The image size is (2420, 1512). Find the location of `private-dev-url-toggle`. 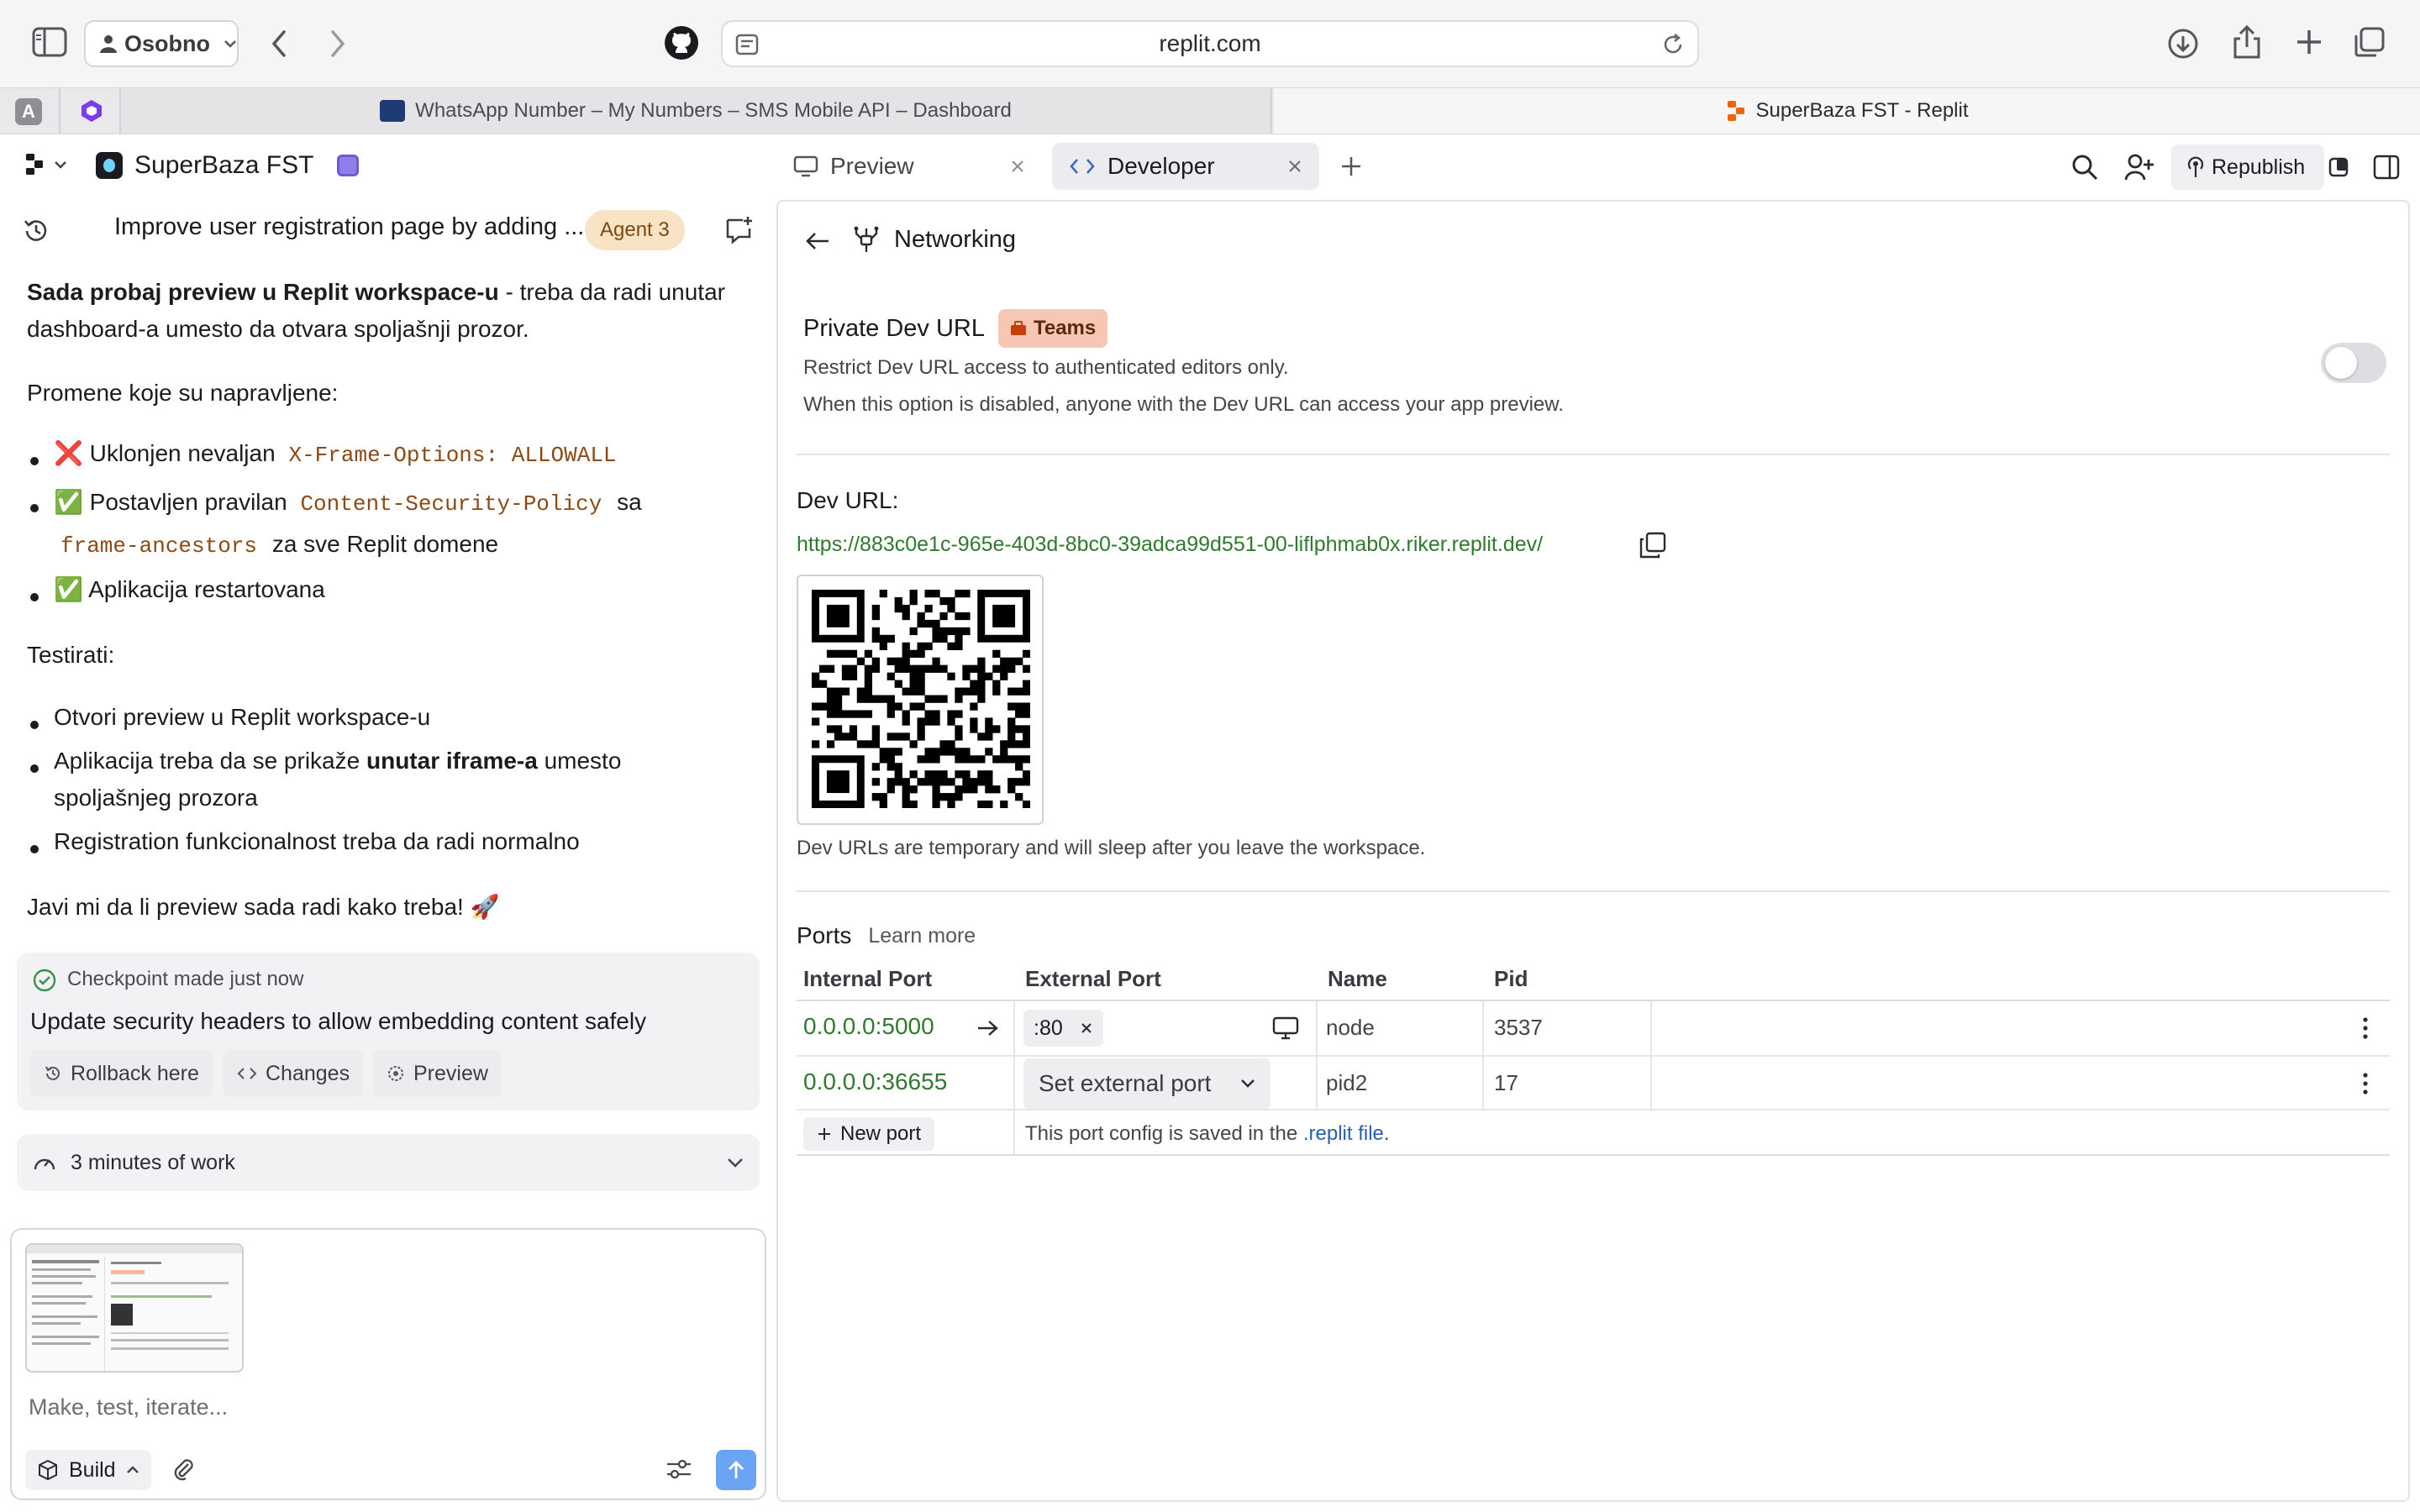

private-dev-url-toggle is located at coordinates (2353, 363).